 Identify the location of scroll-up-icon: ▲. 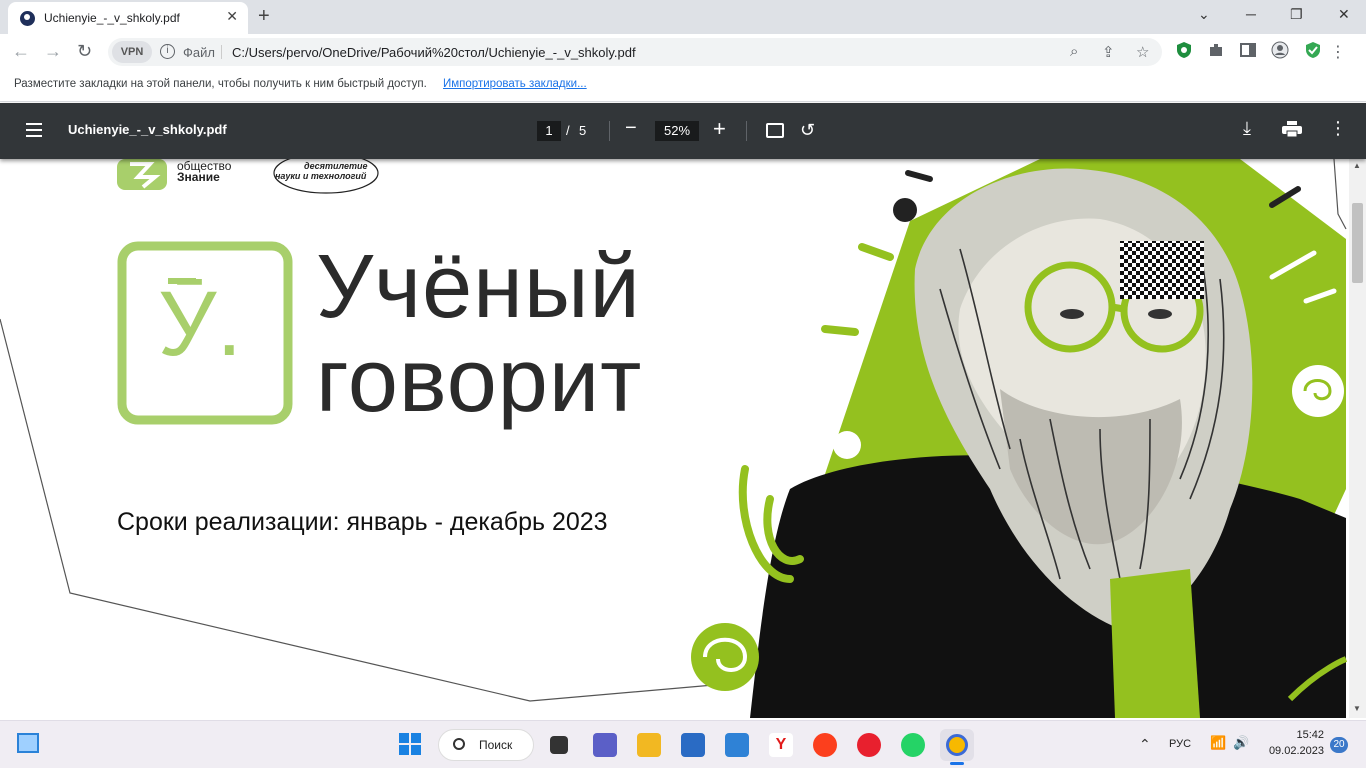
(1357, 165).